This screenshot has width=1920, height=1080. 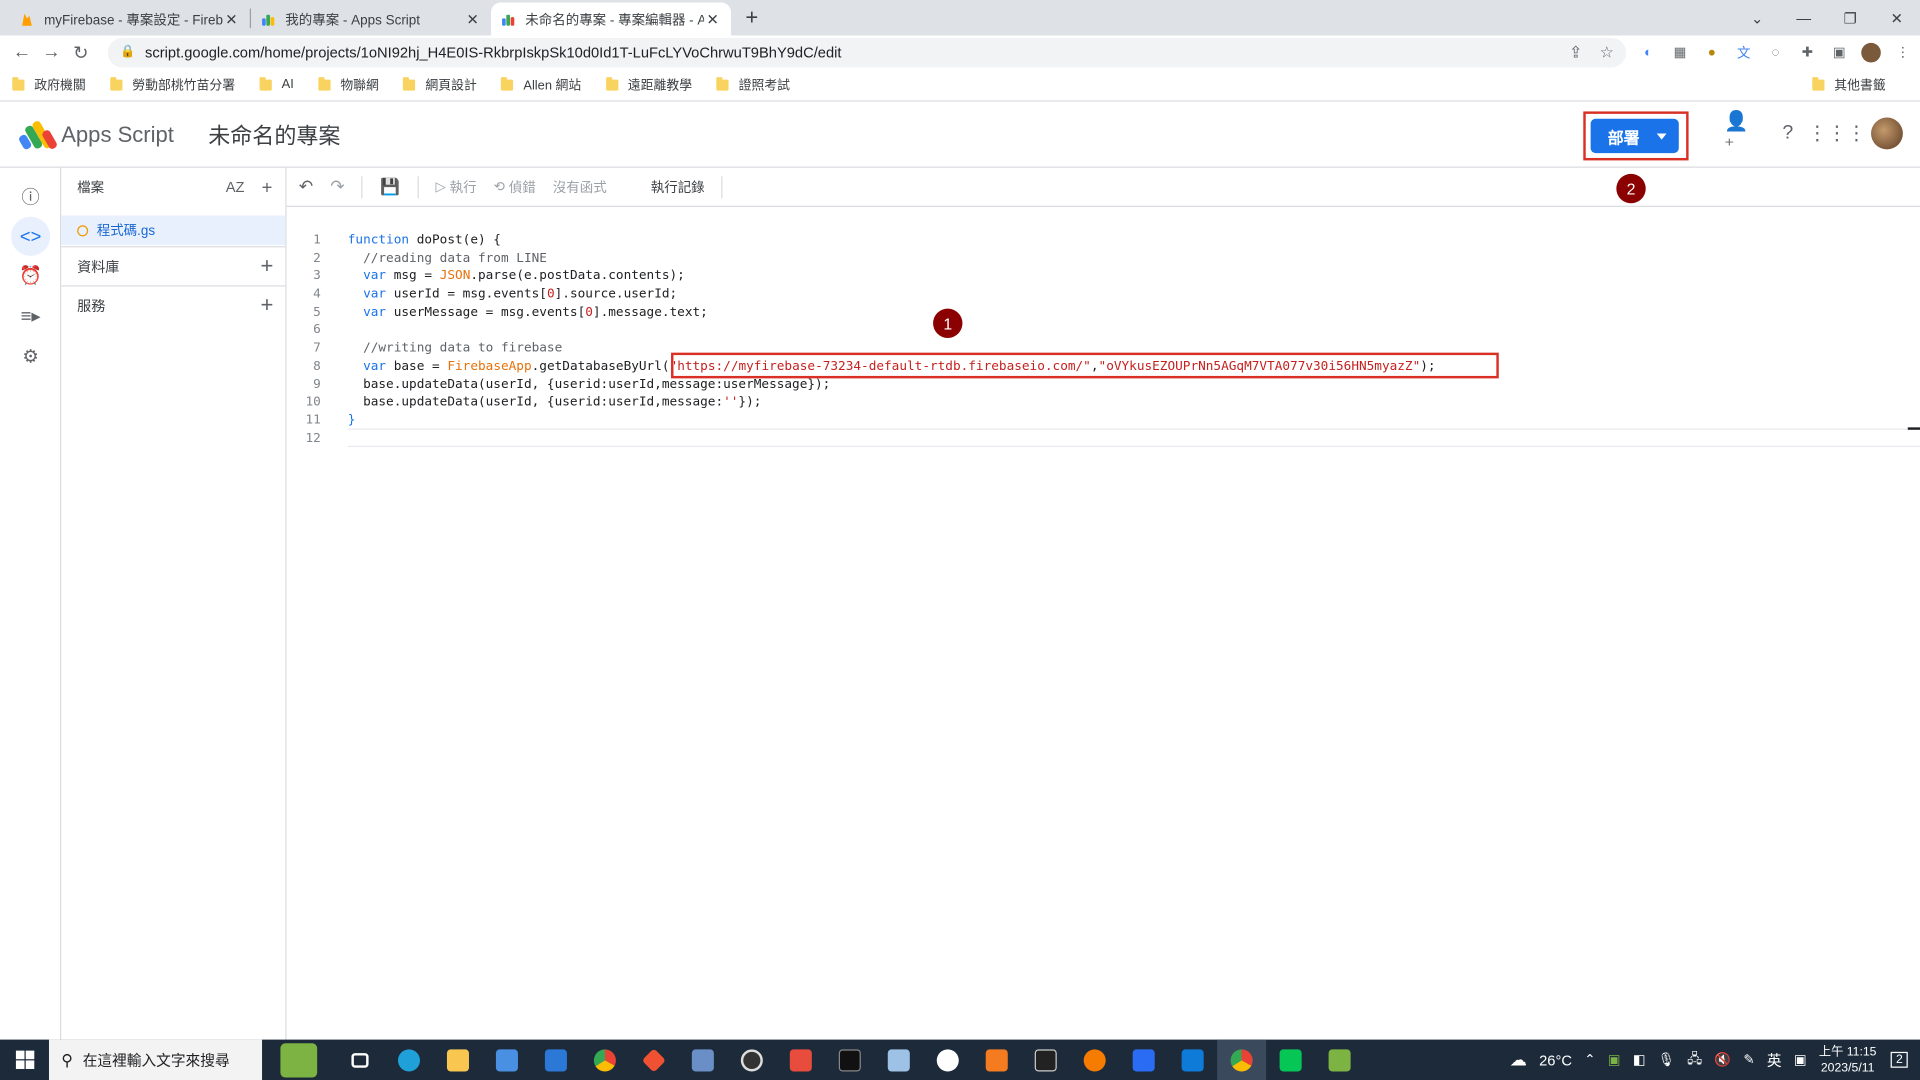 What do you see at coordinates (555, 1060) in the screenshot?
I see `mail-icon` at bounding box center [555, 1060].